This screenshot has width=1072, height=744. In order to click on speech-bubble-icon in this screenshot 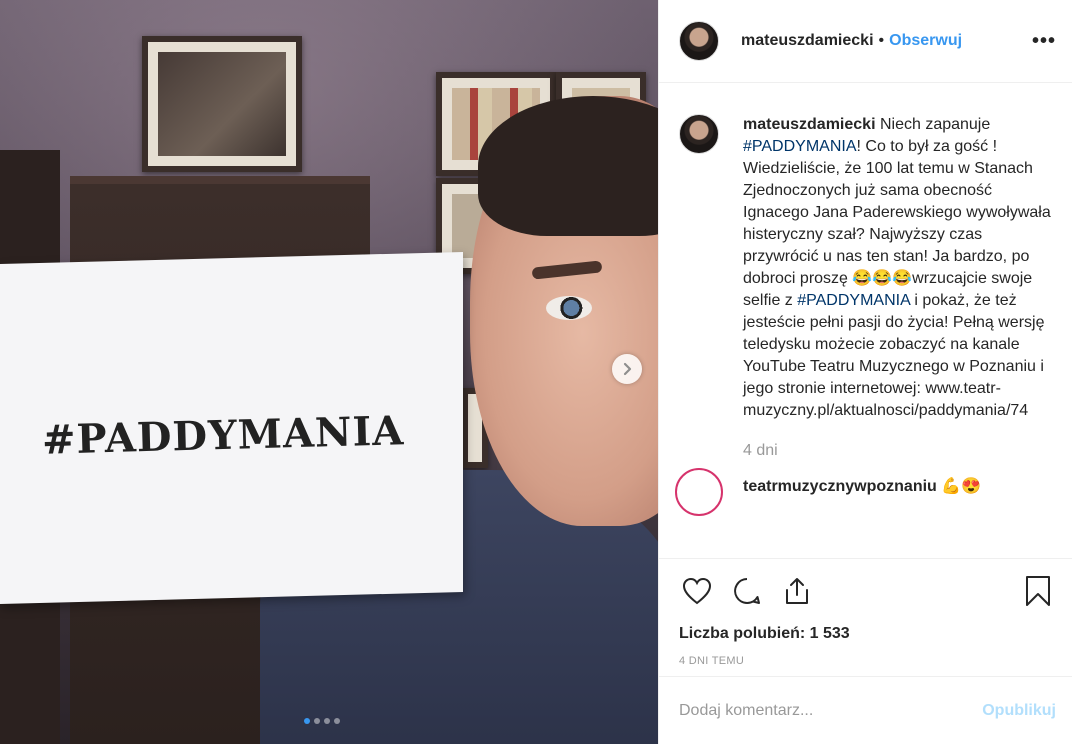, I will do `click(747, 591)`.